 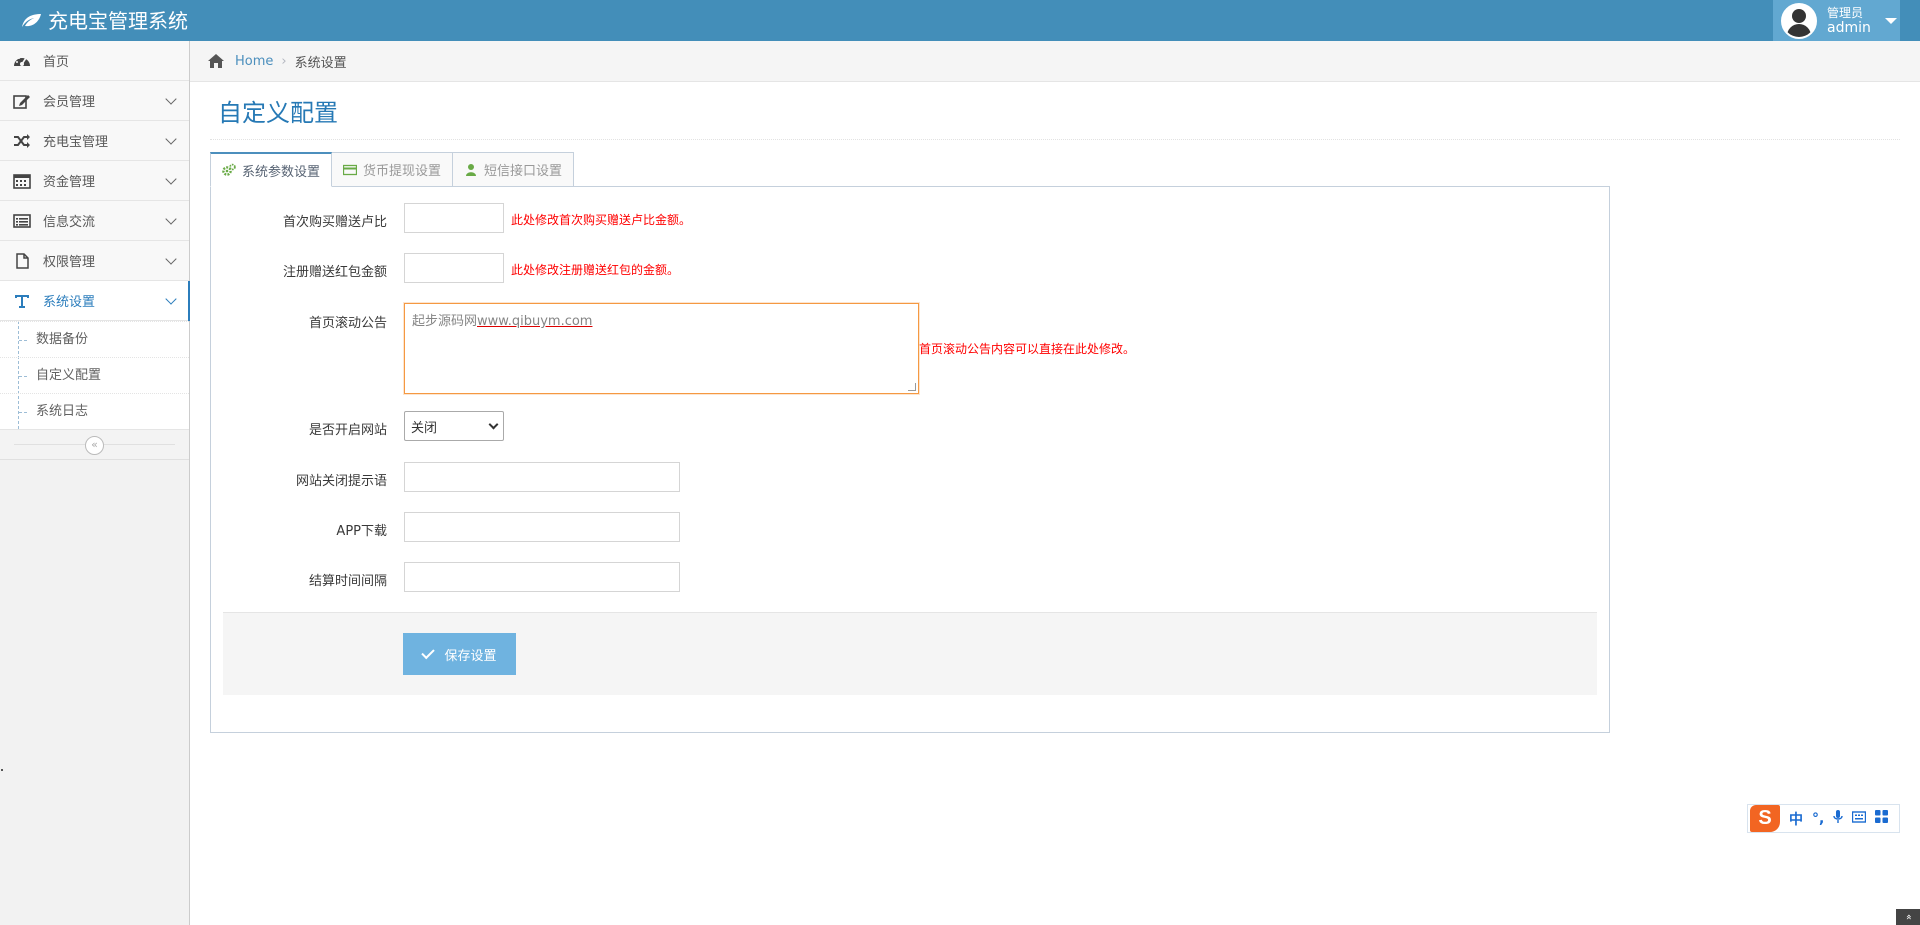 I want to click on tab-sms: 短信接口设置, so click(x=513, y=169).